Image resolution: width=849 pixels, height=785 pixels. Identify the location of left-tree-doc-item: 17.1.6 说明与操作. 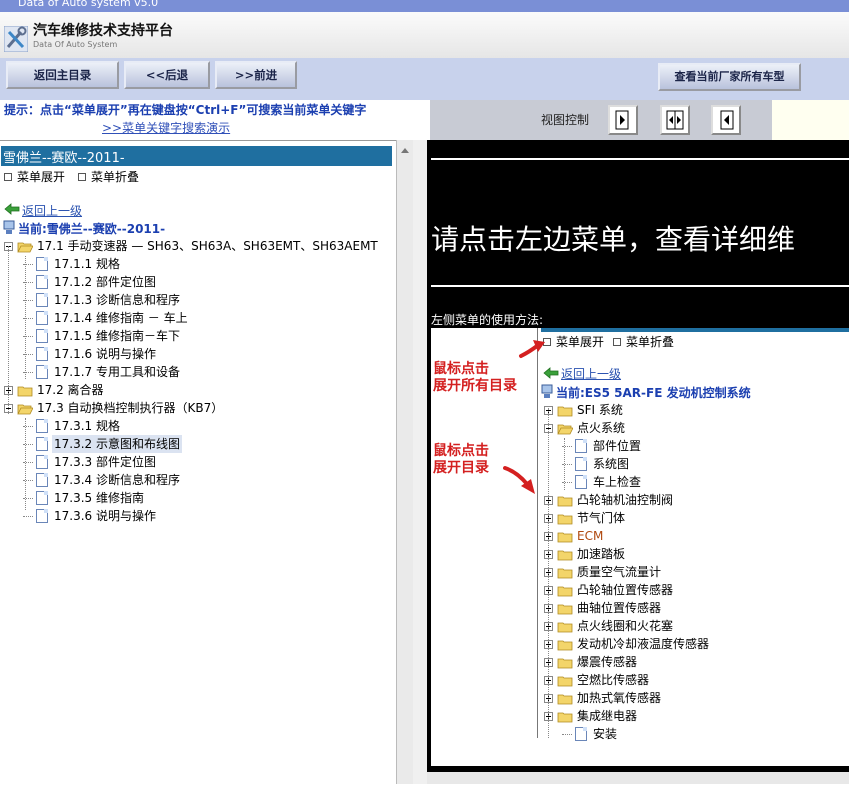
(197, 354).